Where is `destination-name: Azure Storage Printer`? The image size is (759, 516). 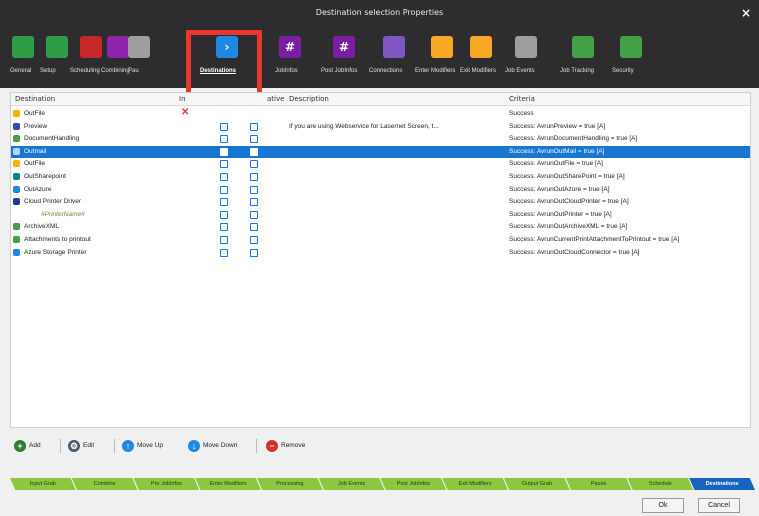 destination-name: Azure Storage Printer is located at coordinates (55, 252).